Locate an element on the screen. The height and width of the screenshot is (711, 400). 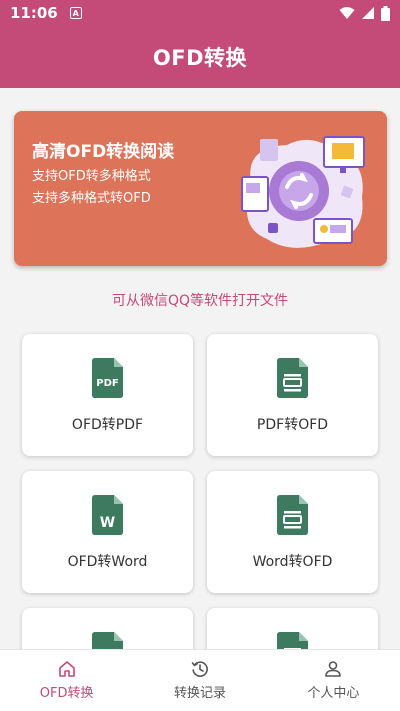
battery-icon is located at coordinates (385, 13).